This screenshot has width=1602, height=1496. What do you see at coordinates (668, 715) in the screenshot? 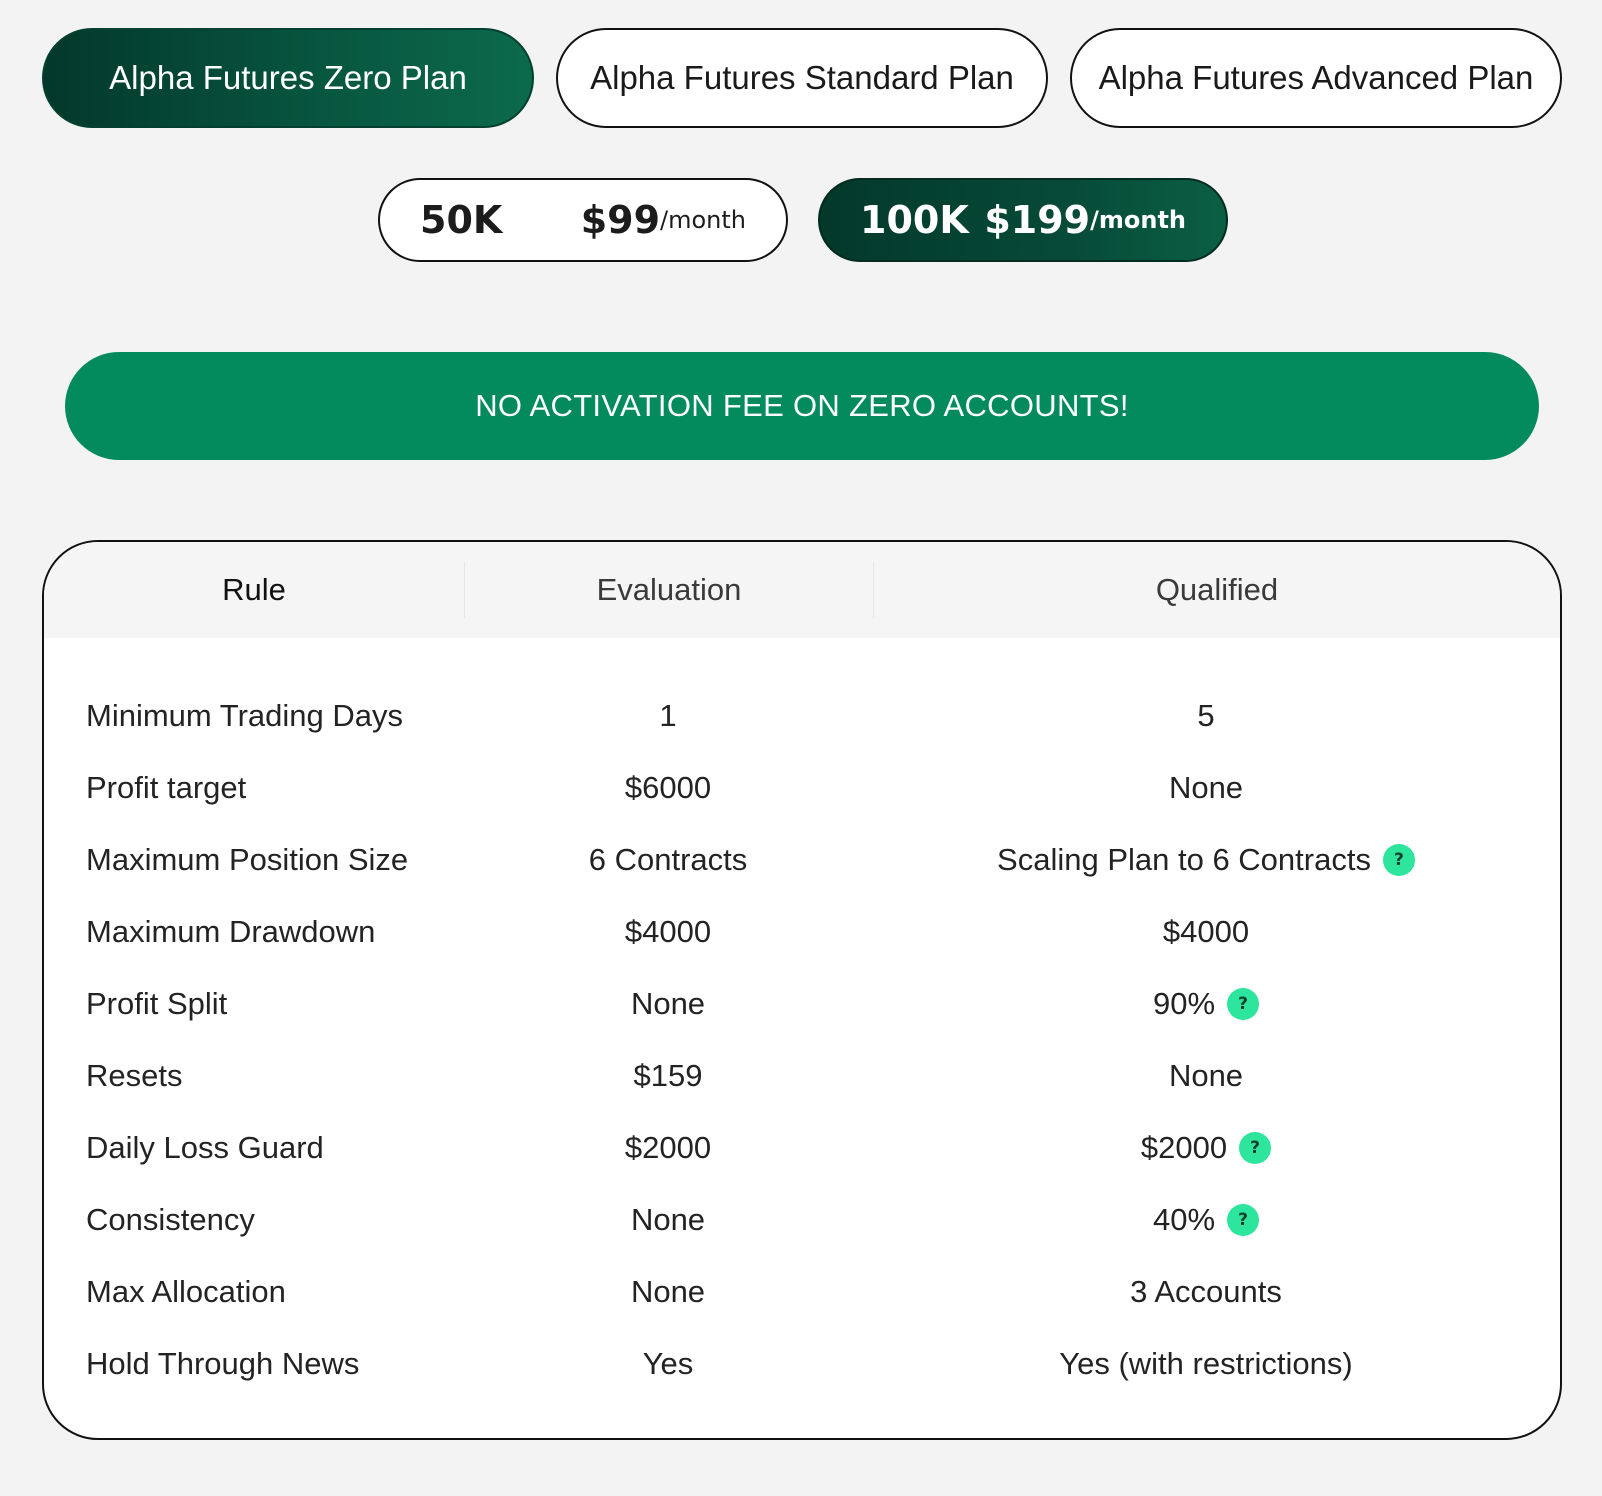
I see `evaluation-value: 1` at bounding box center [668, 715].